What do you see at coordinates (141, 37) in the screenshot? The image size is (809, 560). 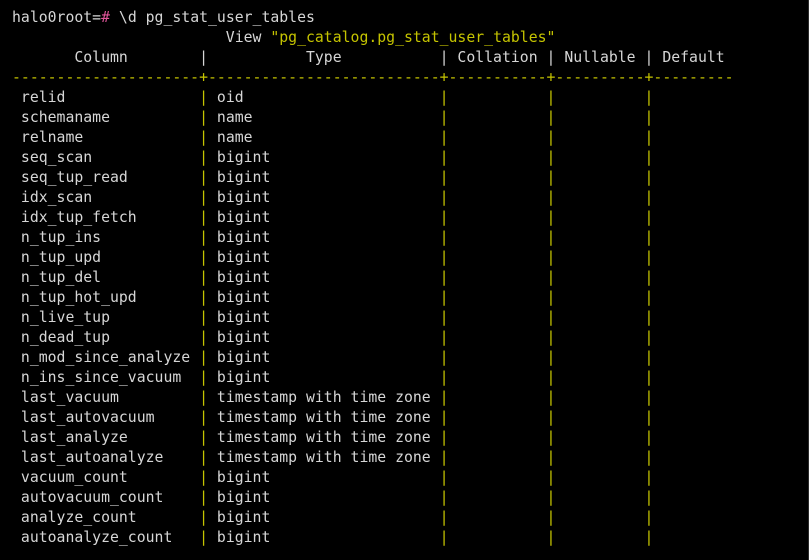 I see `view-title-prefix: View` at bounding box center [141, 37].